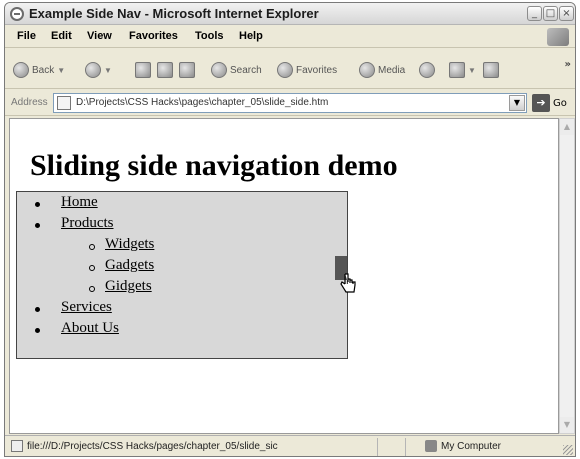  I want to click on nav-link-services: Services, so click(86, 307).